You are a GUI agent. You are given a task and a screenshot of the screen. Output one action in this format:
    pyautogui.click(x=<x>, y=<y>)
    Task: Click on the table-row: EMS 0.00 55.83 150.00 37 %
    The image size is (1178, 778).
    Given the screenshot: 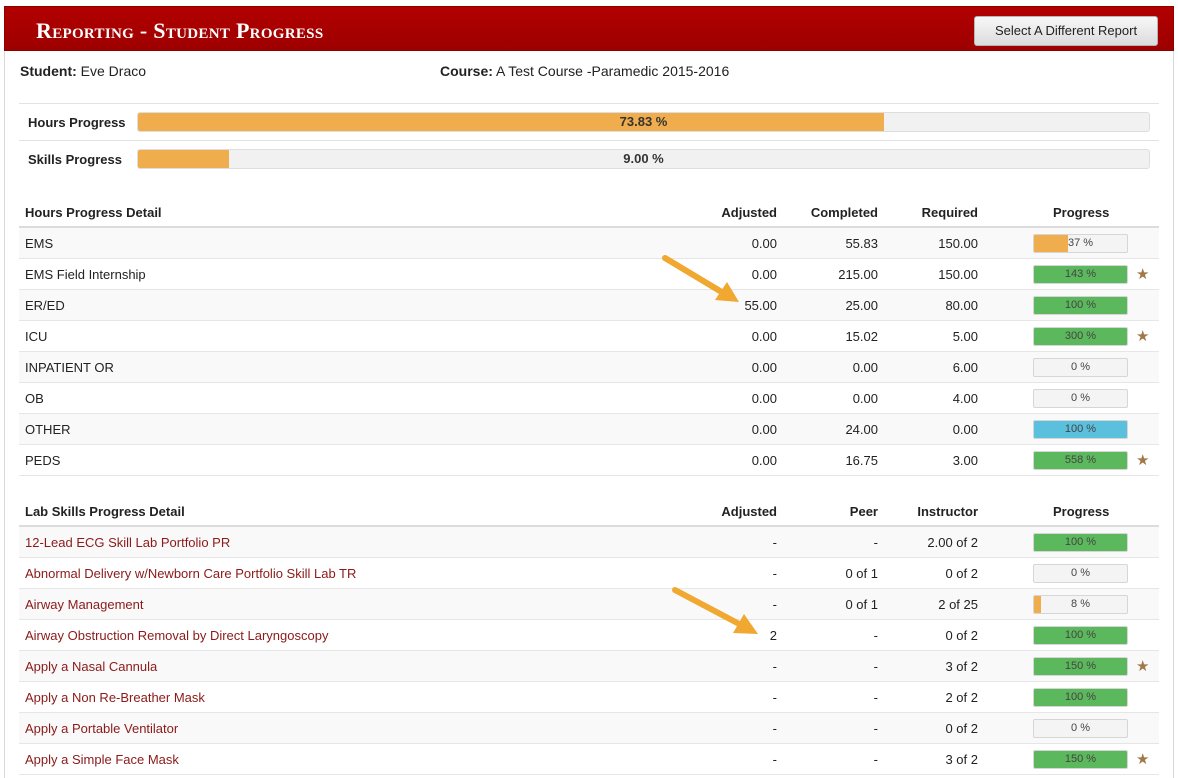 What is the action you would take?
    pyautogui.click(x=589, y=243)
    